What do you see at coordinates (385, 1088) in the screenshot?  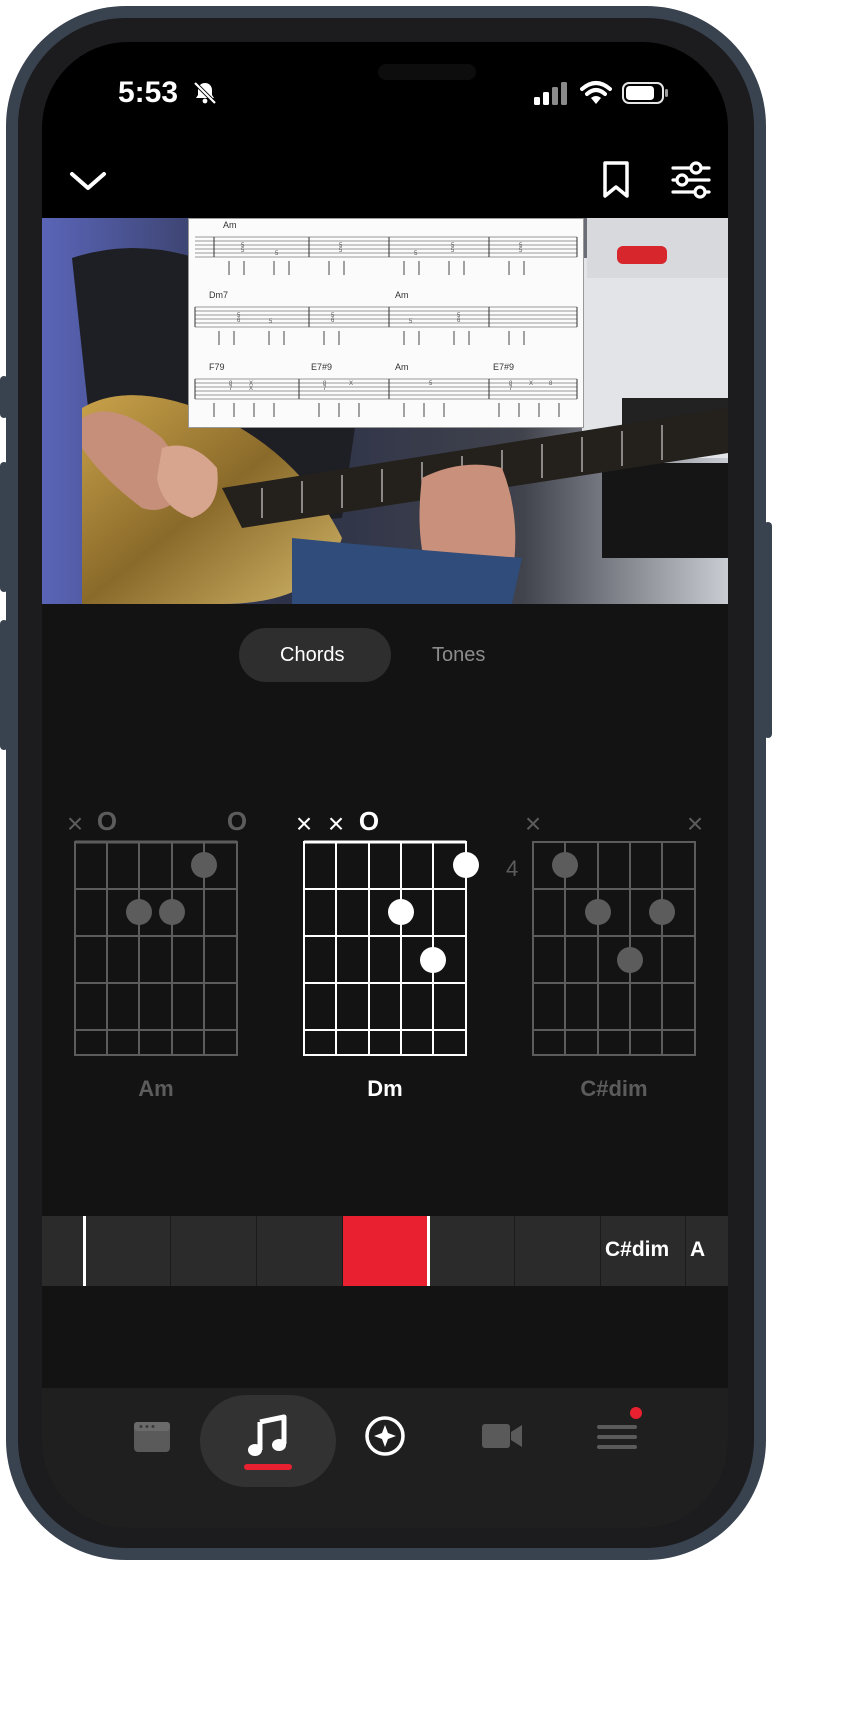 I see `chord-name-current: Dm` at bounding box center [385, 1088].